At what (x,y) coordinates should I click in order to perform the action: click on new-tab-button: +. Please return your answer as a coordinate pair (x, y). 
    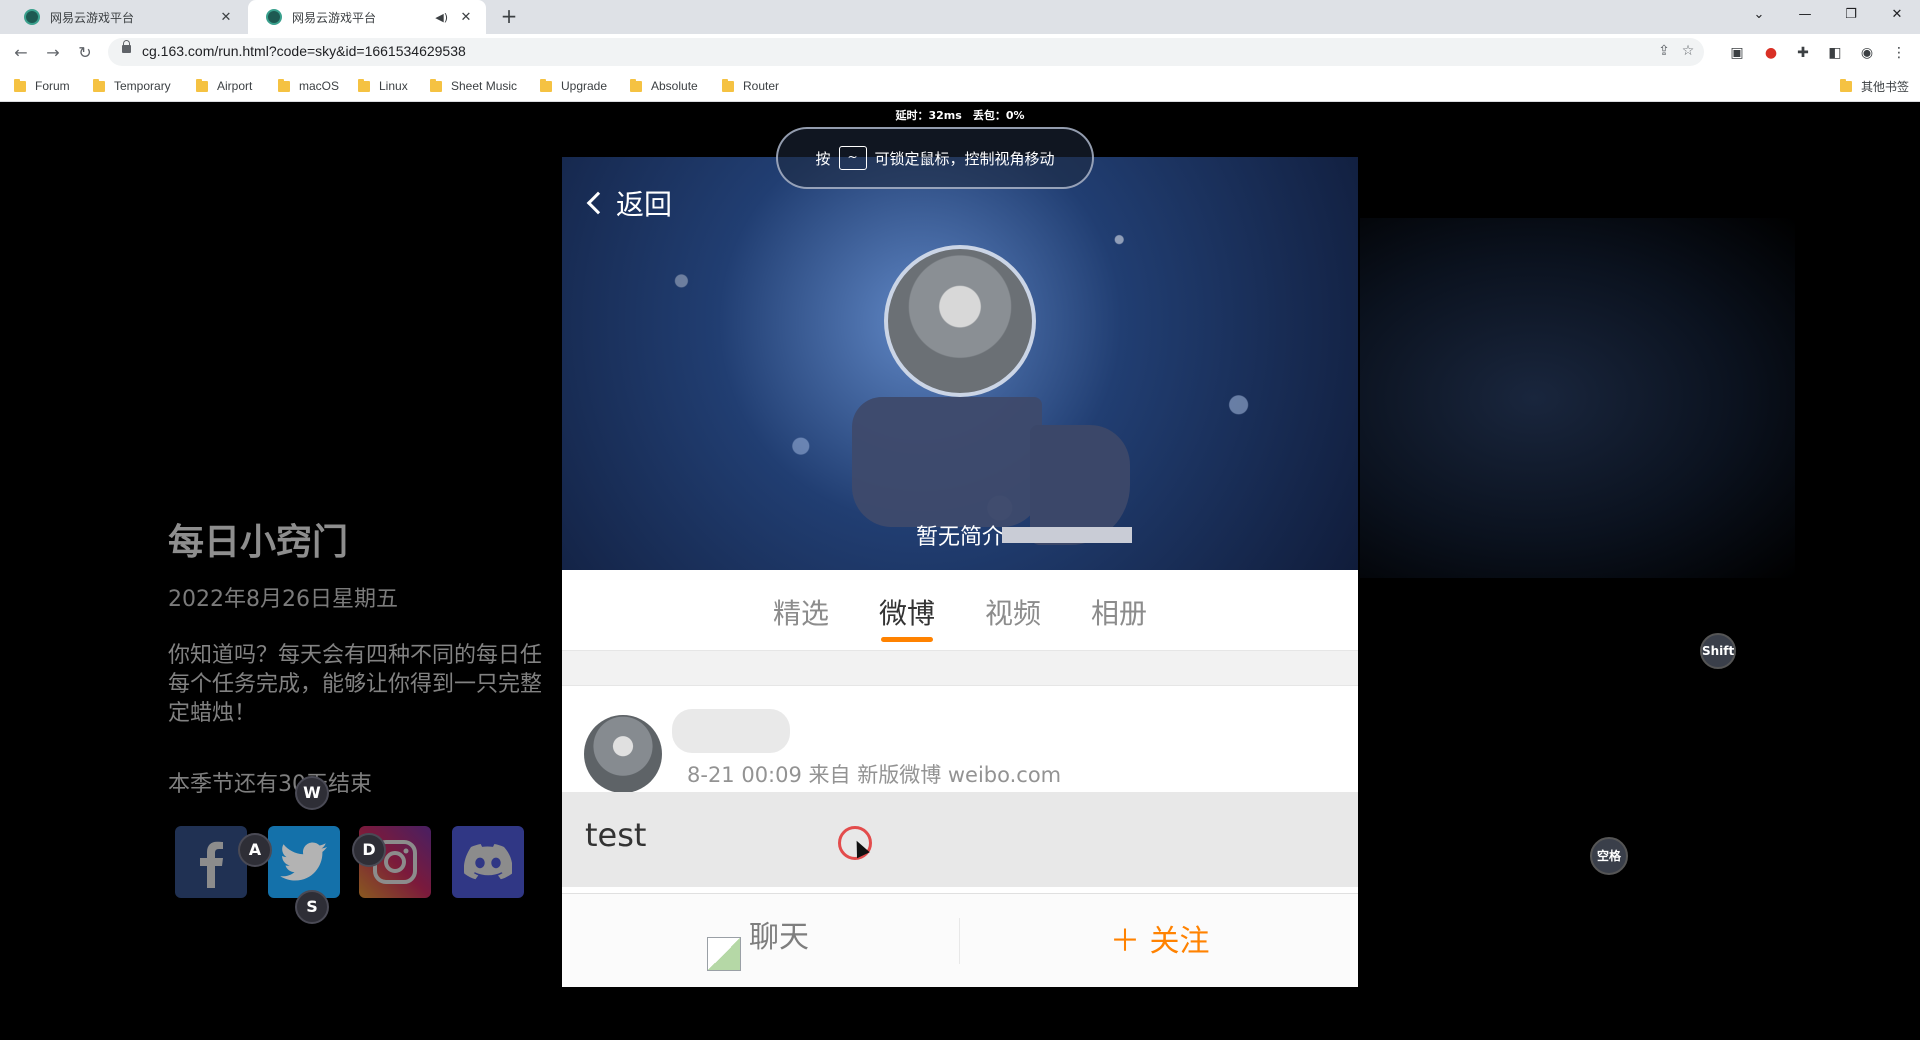
    Looking at the image, I should click on (509, 17).